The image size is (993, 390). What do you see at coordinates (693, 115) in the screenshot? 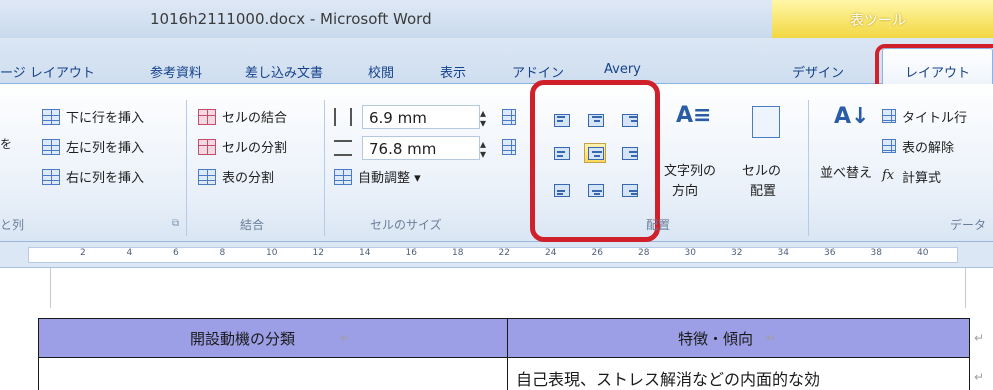
I see `text-direction-icon: A≡` at bounding box center [693, 115].